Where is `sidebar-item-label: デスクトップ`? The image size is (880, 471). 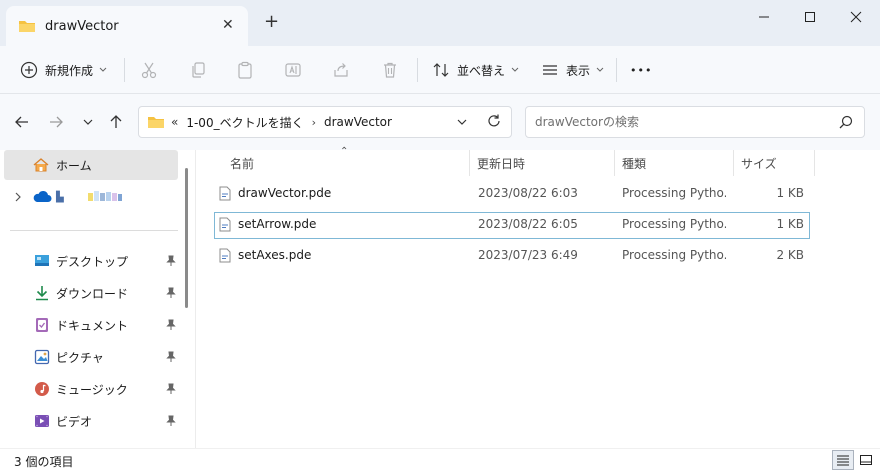 sidebar-item-label: デスクトップ is located at coordinates (92, 261).